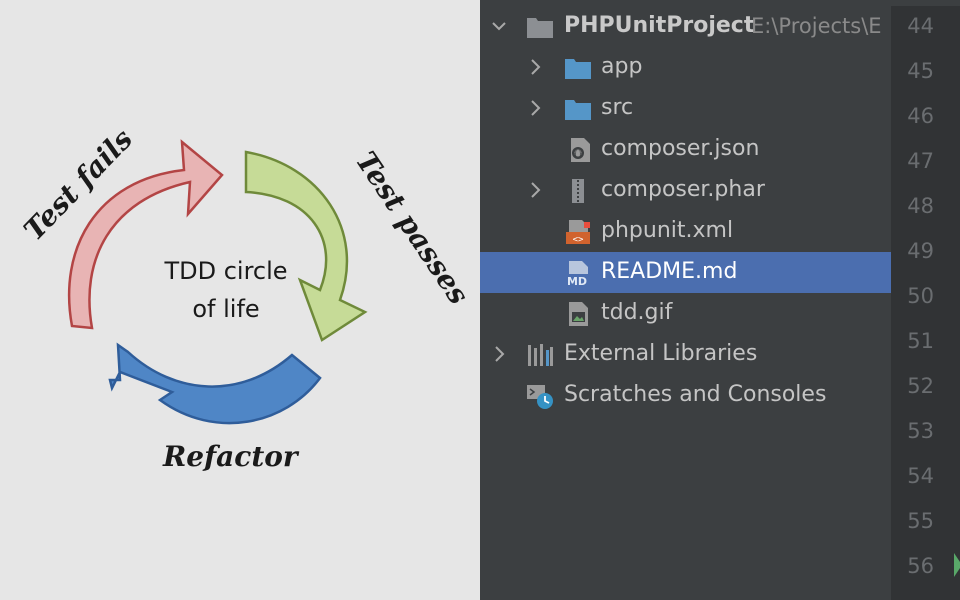 The height and width of the screenshot is (600, 960). What do you see at coordinates (578, 191) in the screenshot?
I see `archive-icon` at bounding box center [578, 191].